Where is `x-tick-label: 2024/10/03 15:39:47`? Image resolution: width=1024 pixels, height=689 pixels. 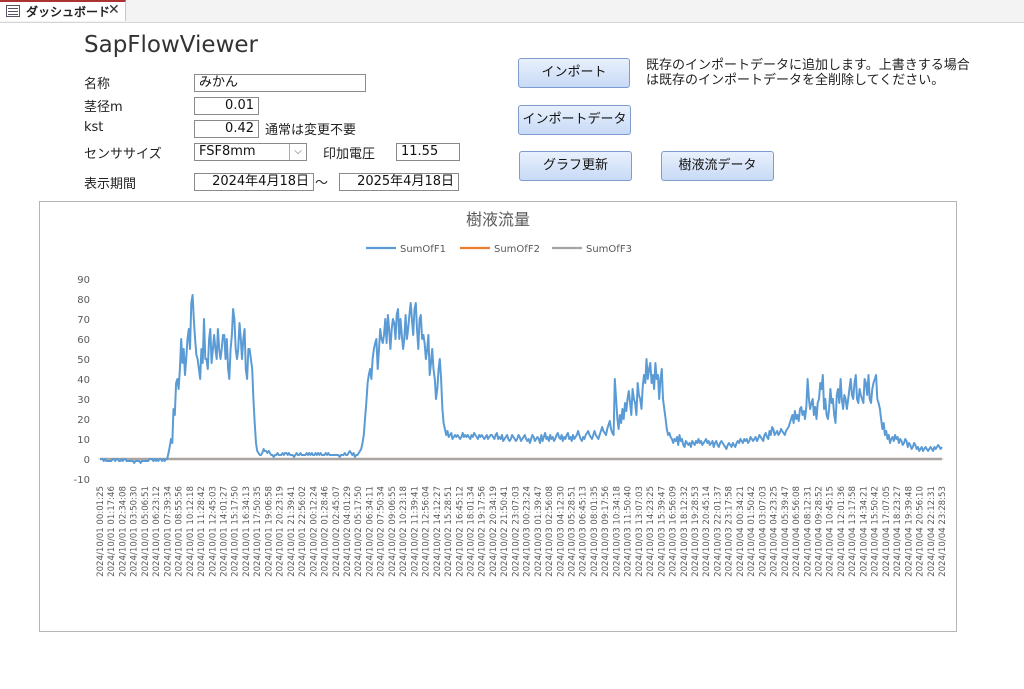 x-tick-label: 2024/10/03 15:39:47 is located at coordinates (662, 531).